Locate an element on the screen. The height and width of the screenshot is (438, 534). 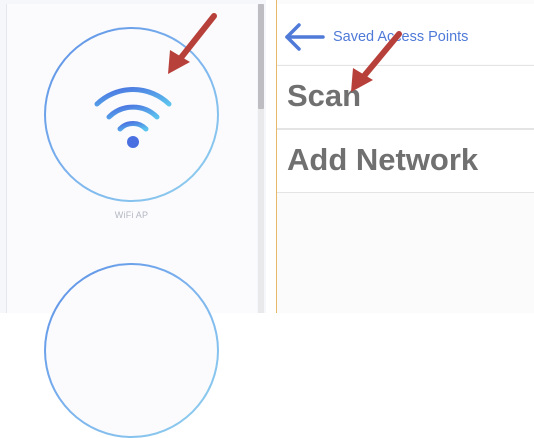
wifi-icon is located at coordinates (133, 117).